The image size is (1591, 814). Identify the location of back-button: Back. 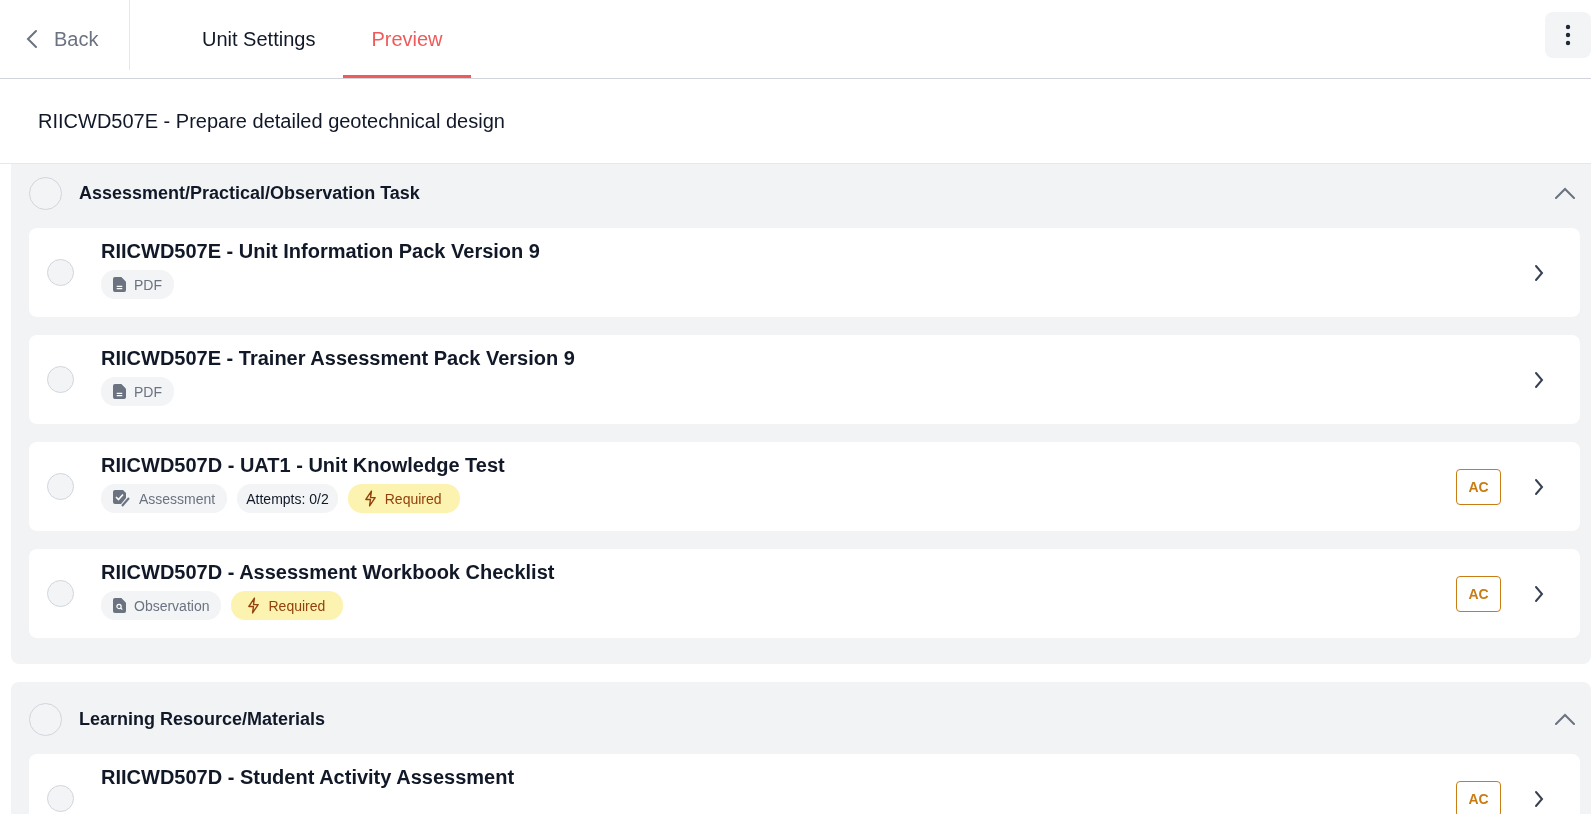
(64, 39).